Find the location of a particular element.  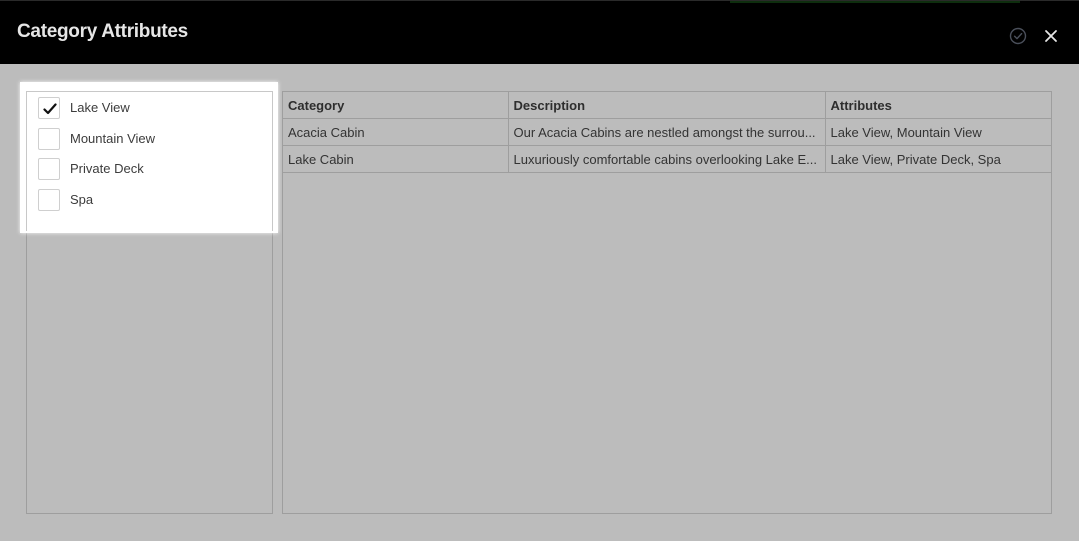

header-accent-line is located at coordinates (875, 2).